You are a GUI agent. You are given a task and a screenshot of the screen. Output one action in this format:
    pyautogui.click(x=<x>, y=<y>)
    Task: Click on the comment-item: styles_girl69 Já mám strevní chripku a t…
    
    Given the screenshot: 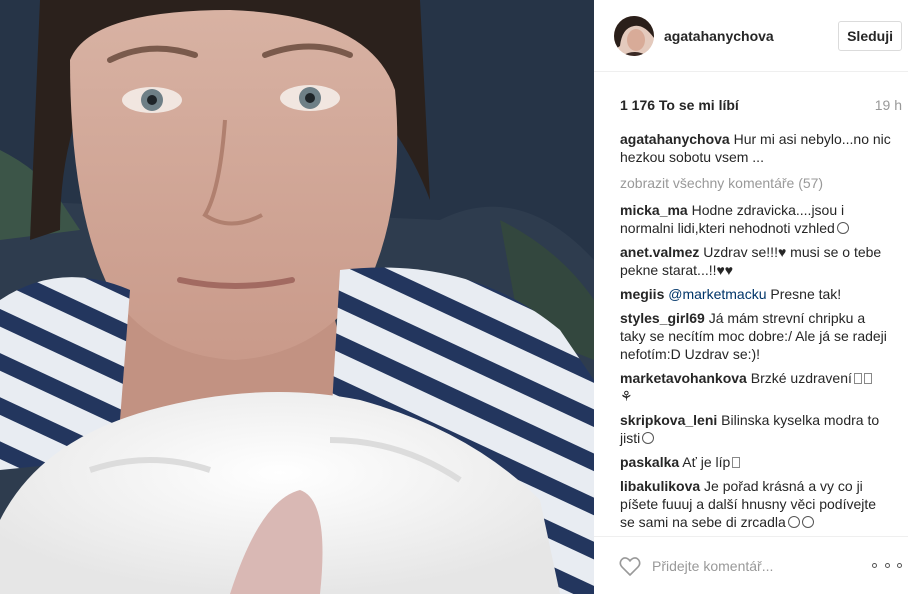 What is the action you would take?
    pyautogui.click(x=757, y=336)
    